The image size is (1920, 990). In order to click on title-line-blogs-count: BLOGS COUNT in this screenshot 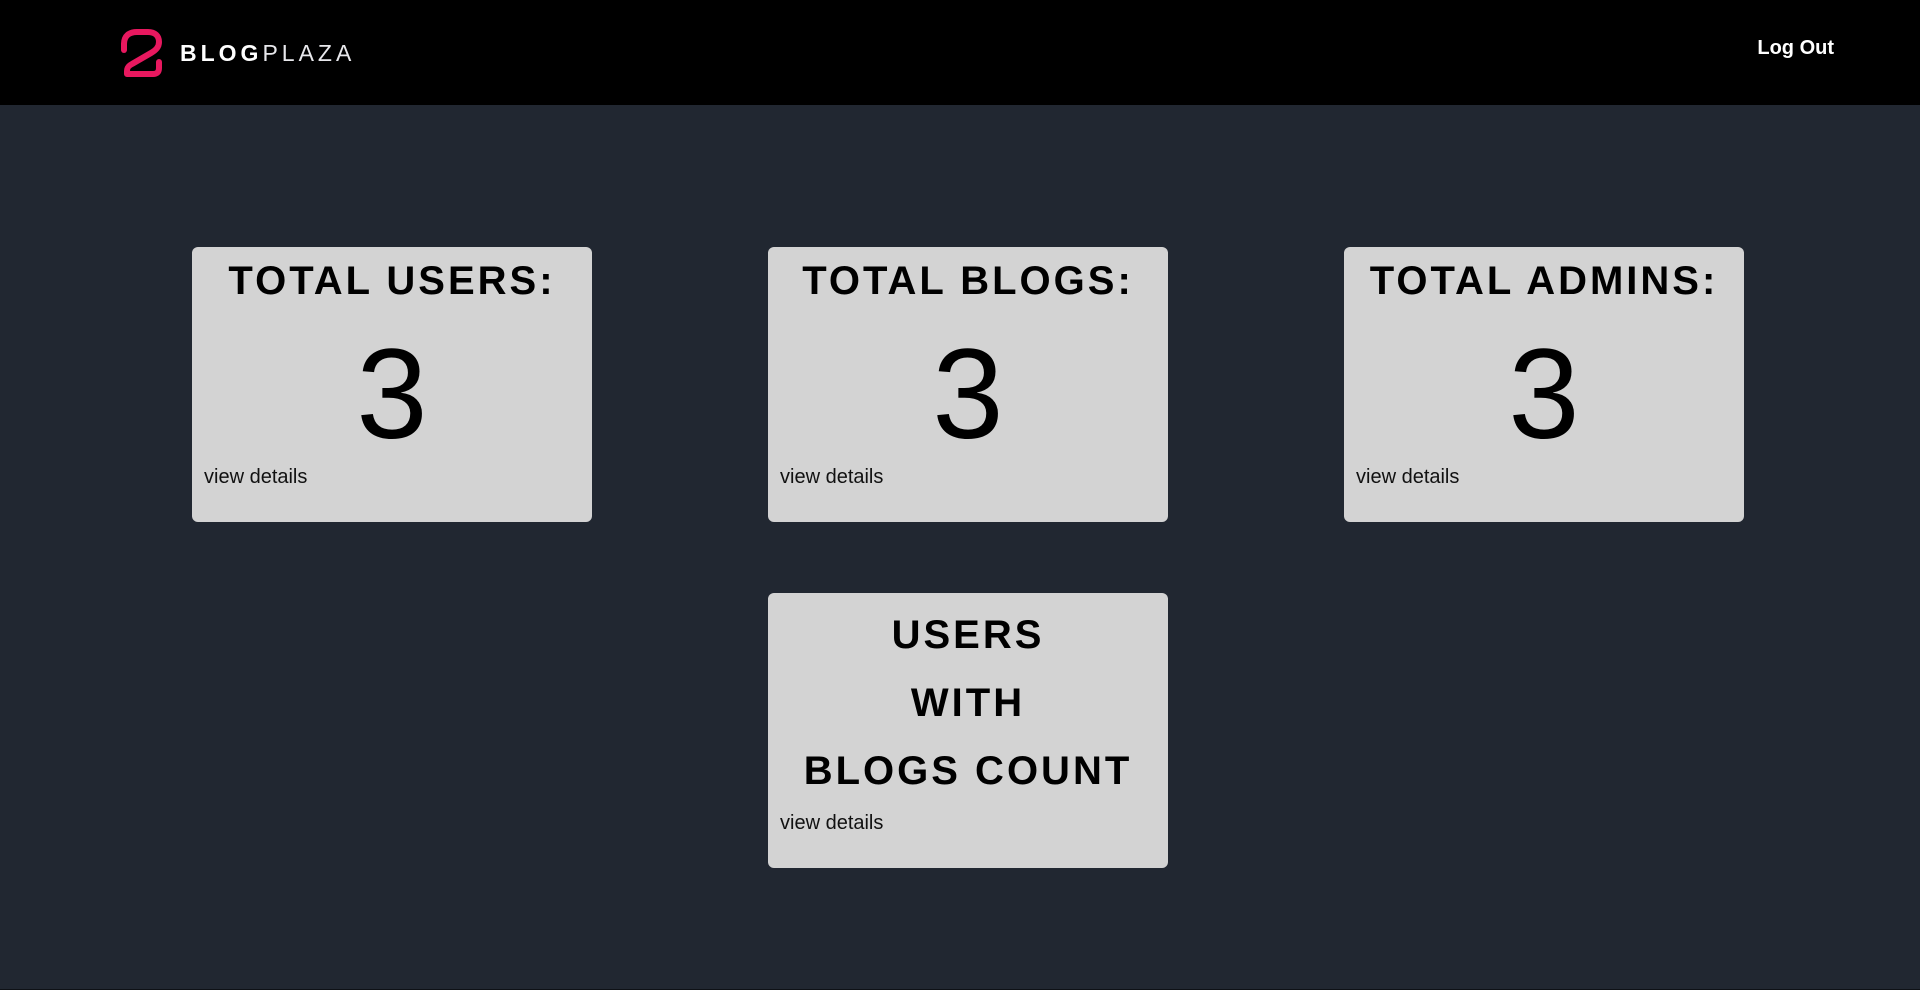, I will do `click(968, 771)`.